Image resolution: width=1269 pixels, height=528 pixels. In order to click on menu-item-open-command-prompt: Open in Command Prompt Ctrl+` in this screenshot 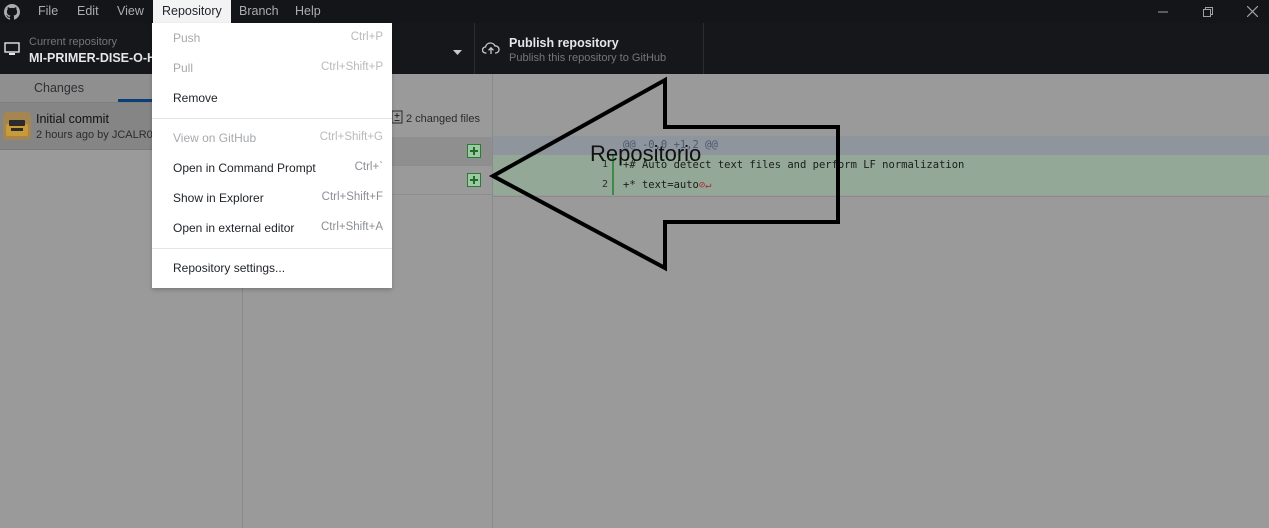, I will do `click(272, 168)`.